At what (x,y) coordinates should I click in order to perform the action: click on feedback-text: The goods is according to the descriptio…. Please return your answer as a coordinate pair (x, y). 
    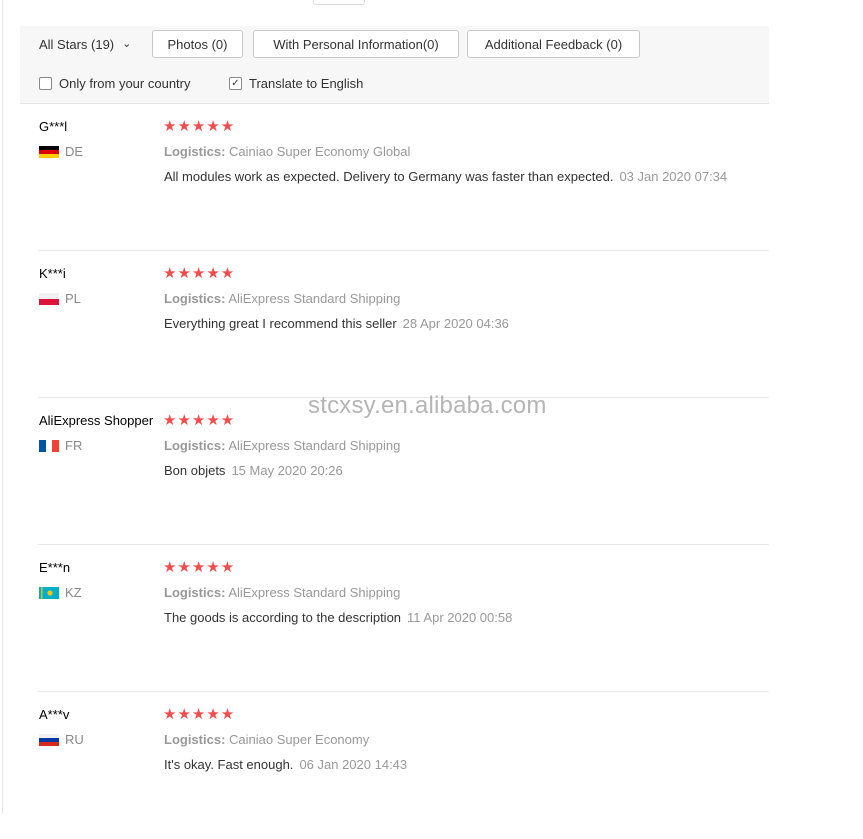
    Looking at the image, I should click on (283, 617).